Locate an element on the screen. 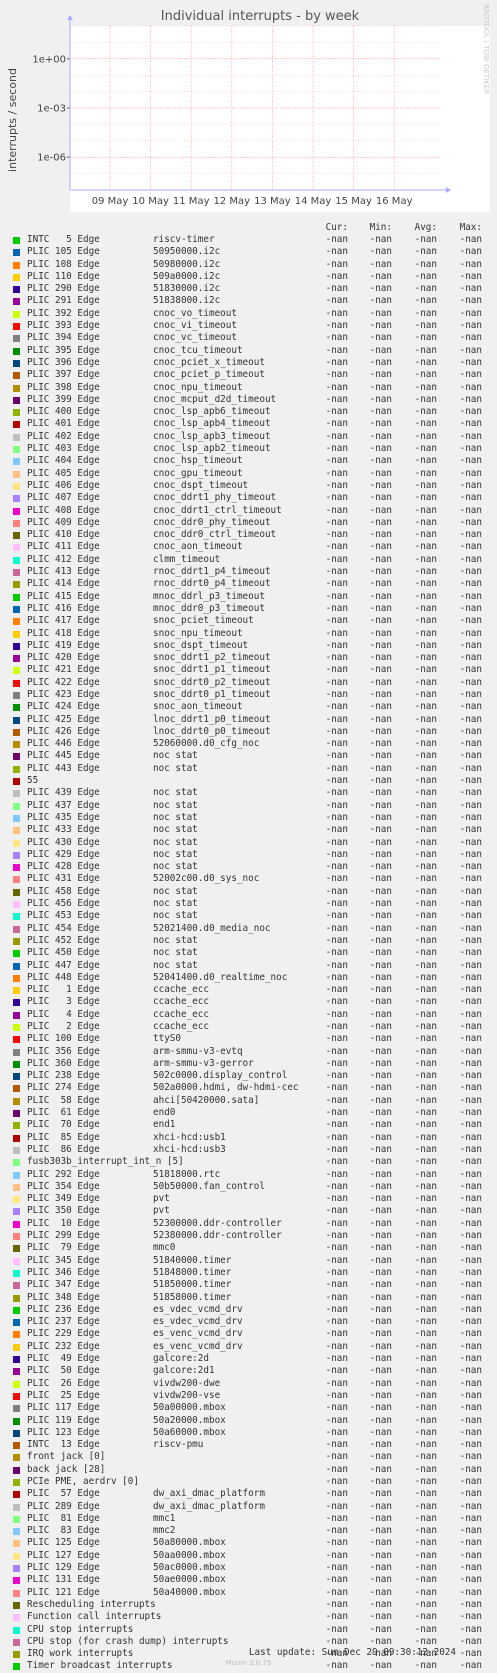 The image size is (497, 1673). legend-series-device: mmc2 is located at coordinates (164, 1531).